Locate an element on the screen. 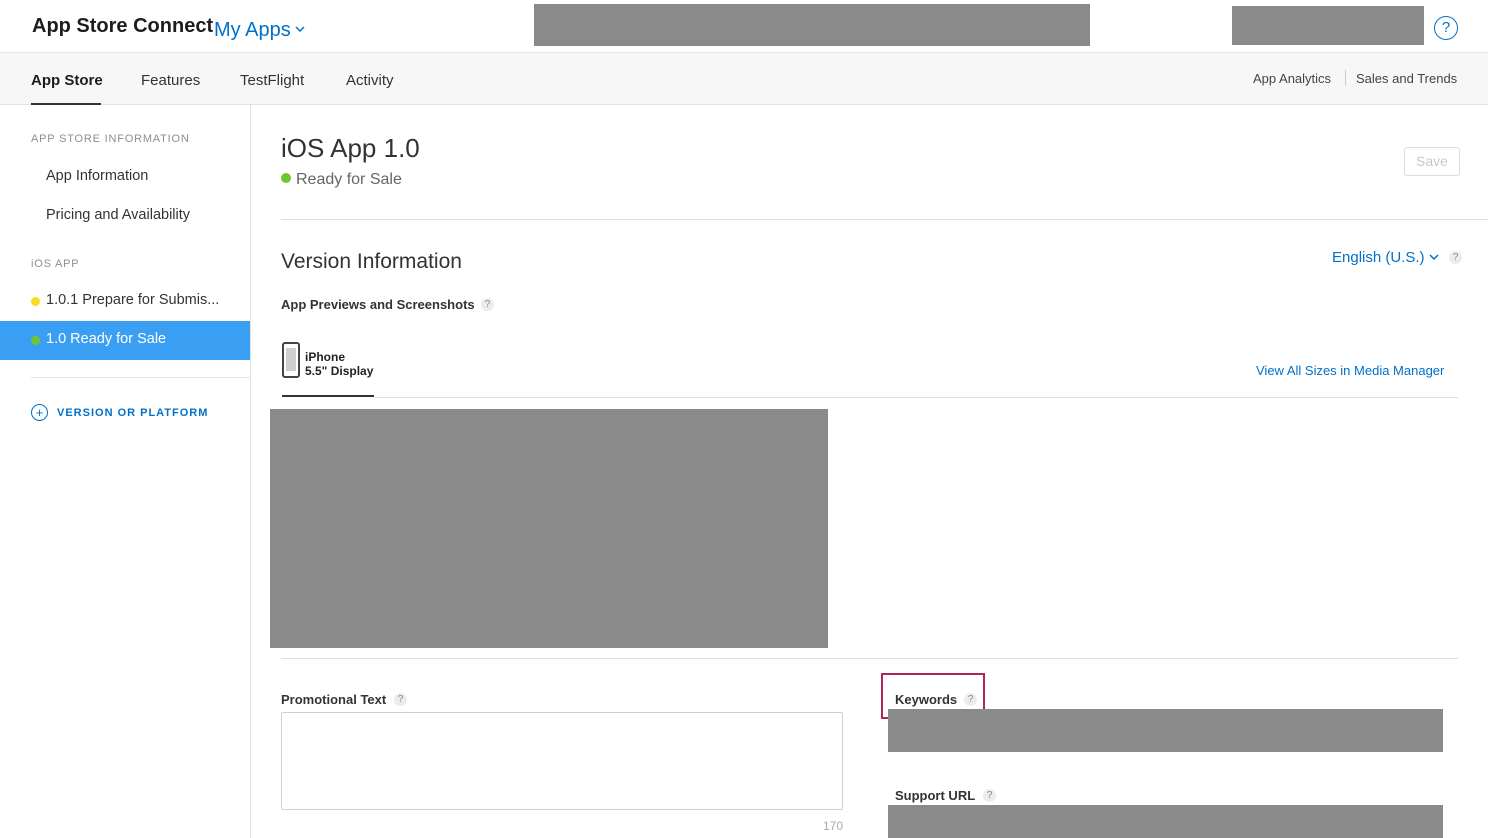 The height and width of the screenshot is (838, 1488). support-url-label: Support URL is located at coordinates (935, 795).